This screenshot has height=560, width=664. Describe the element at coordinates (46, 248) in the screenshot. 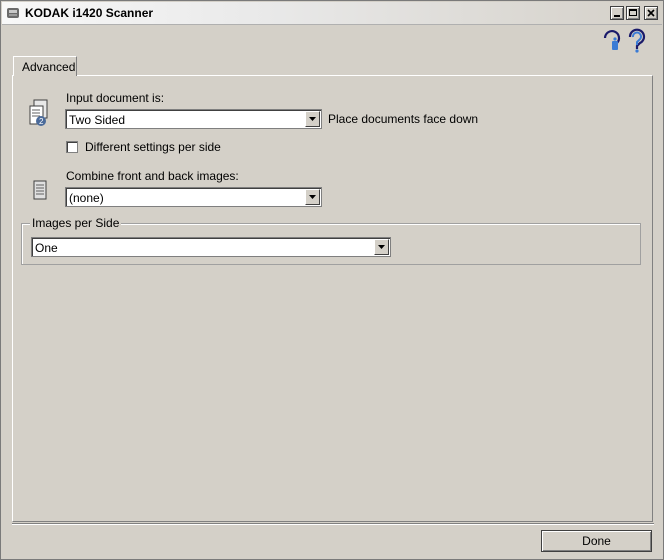

I see `images-per-side-value: One` at that location.